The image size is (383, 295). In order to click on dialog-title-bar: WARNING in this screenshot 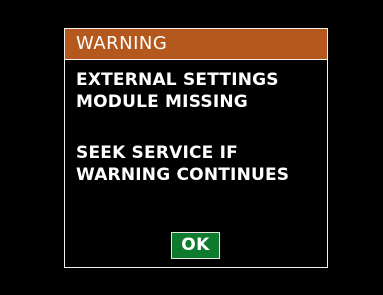, I will do `click(196, 44)`.